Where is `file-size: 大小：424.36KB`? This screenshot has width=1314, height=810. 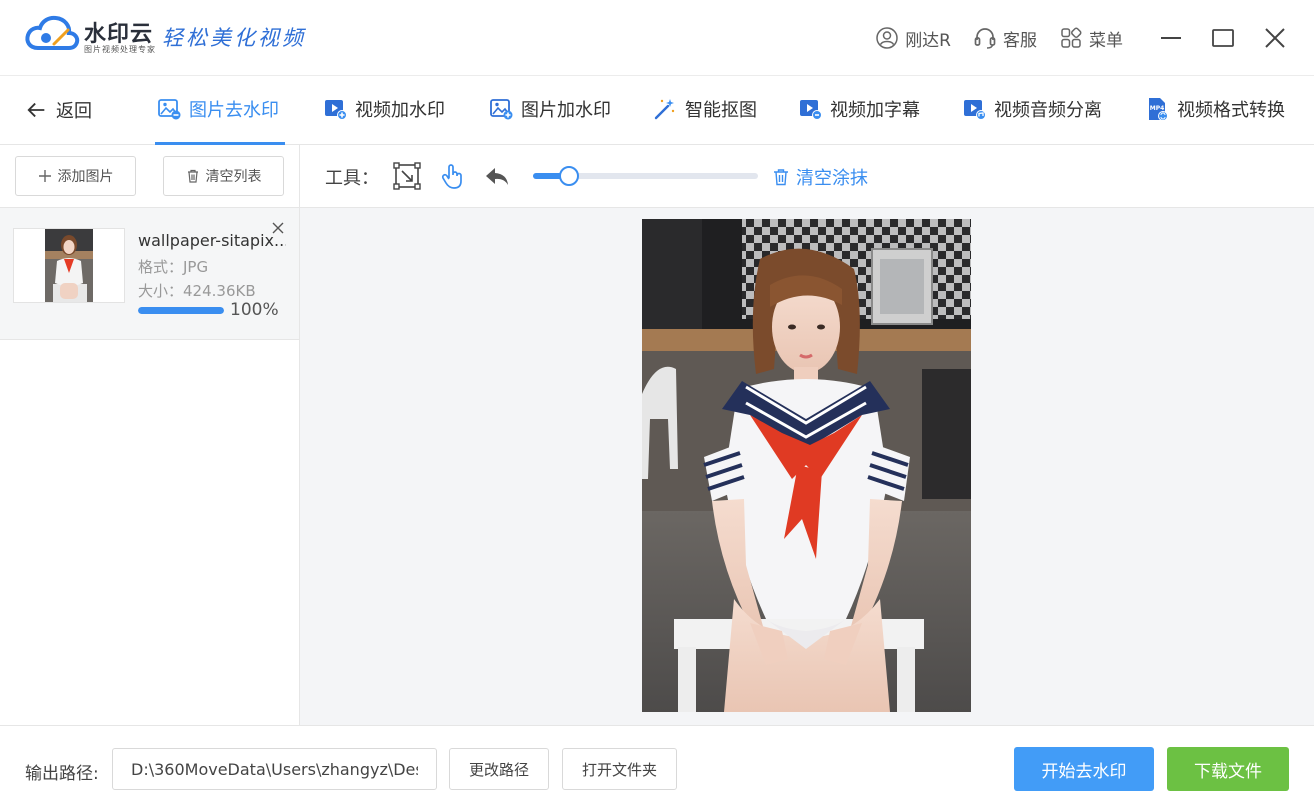
file-size: 大小：424.36KB is located at coordinates (197, 291).